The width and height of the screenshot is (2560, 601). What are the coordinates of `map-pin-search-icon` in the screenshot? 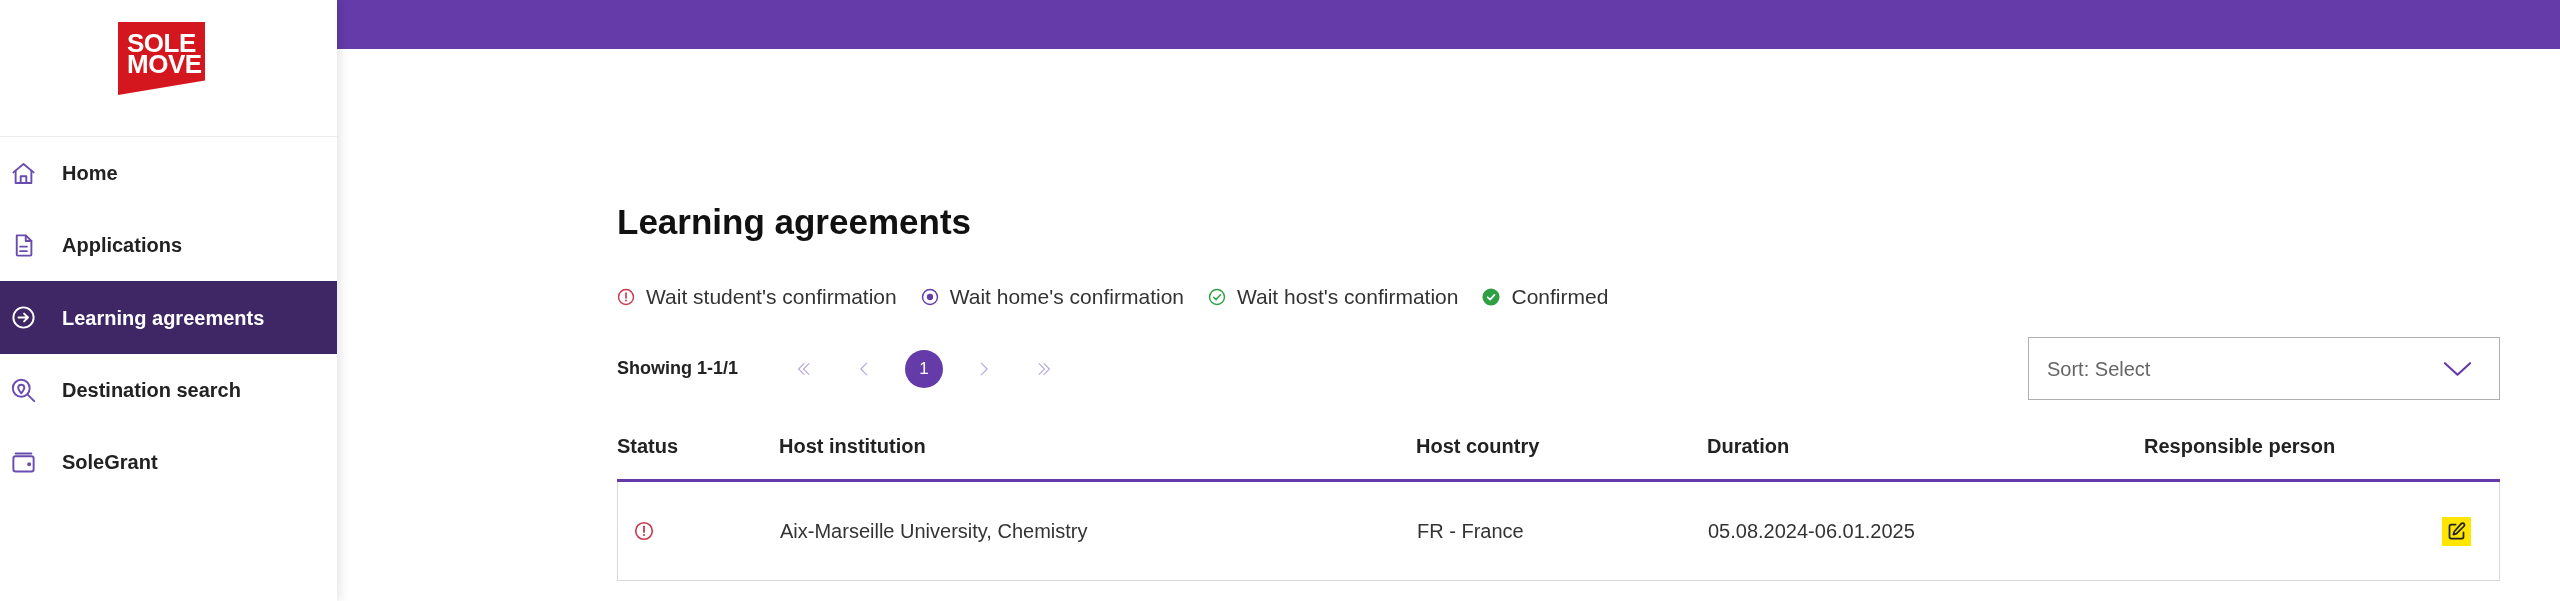 It's located at (23, 390).